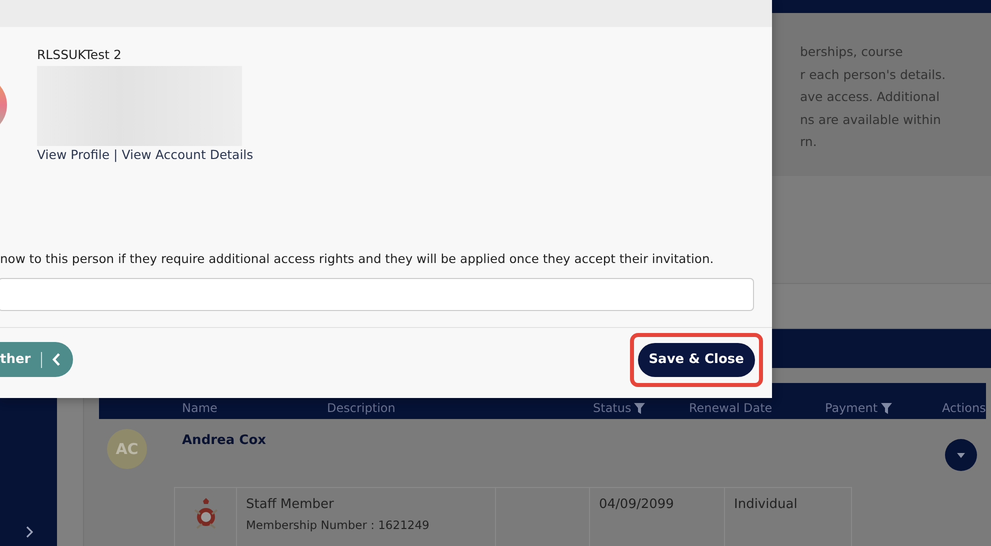 The width and height of the screenshot is (991, 546). What do you see at coordinates (290, 504) in the screenshot?
I see `membership-title: Staff Member` at bounding box center [290, 504].